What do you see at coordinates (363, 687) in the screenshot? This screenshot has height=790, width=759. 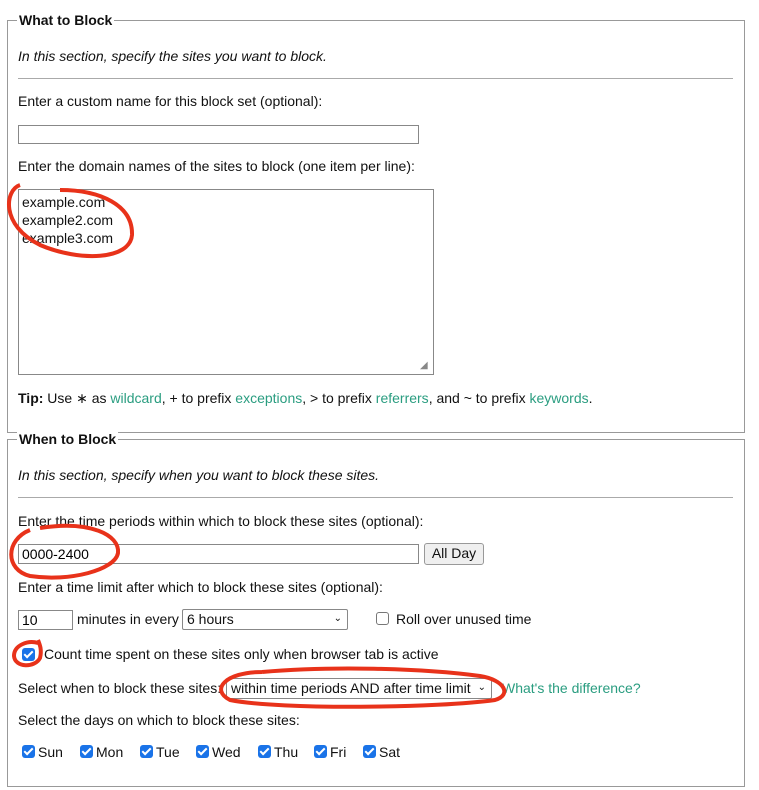 I see `annotation-circle-mode` at bounding box center [363, 687].